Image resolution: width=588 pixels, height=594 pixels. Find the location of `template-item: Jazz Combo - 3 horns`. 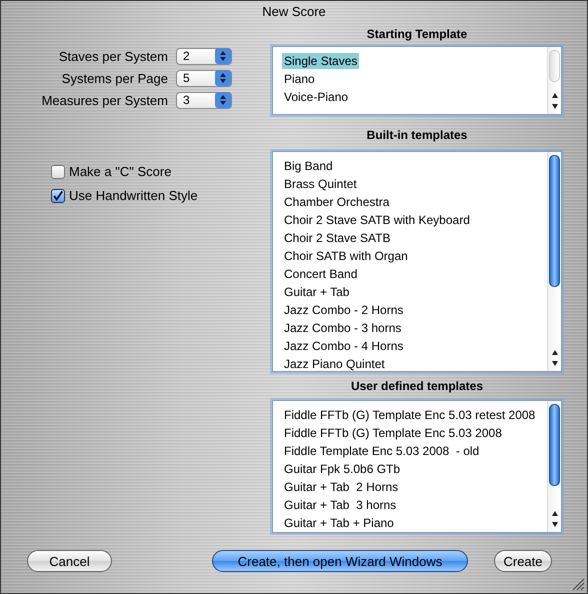

template-item: Jazz Combo - 3 horns is located at coordinates (343, 328).